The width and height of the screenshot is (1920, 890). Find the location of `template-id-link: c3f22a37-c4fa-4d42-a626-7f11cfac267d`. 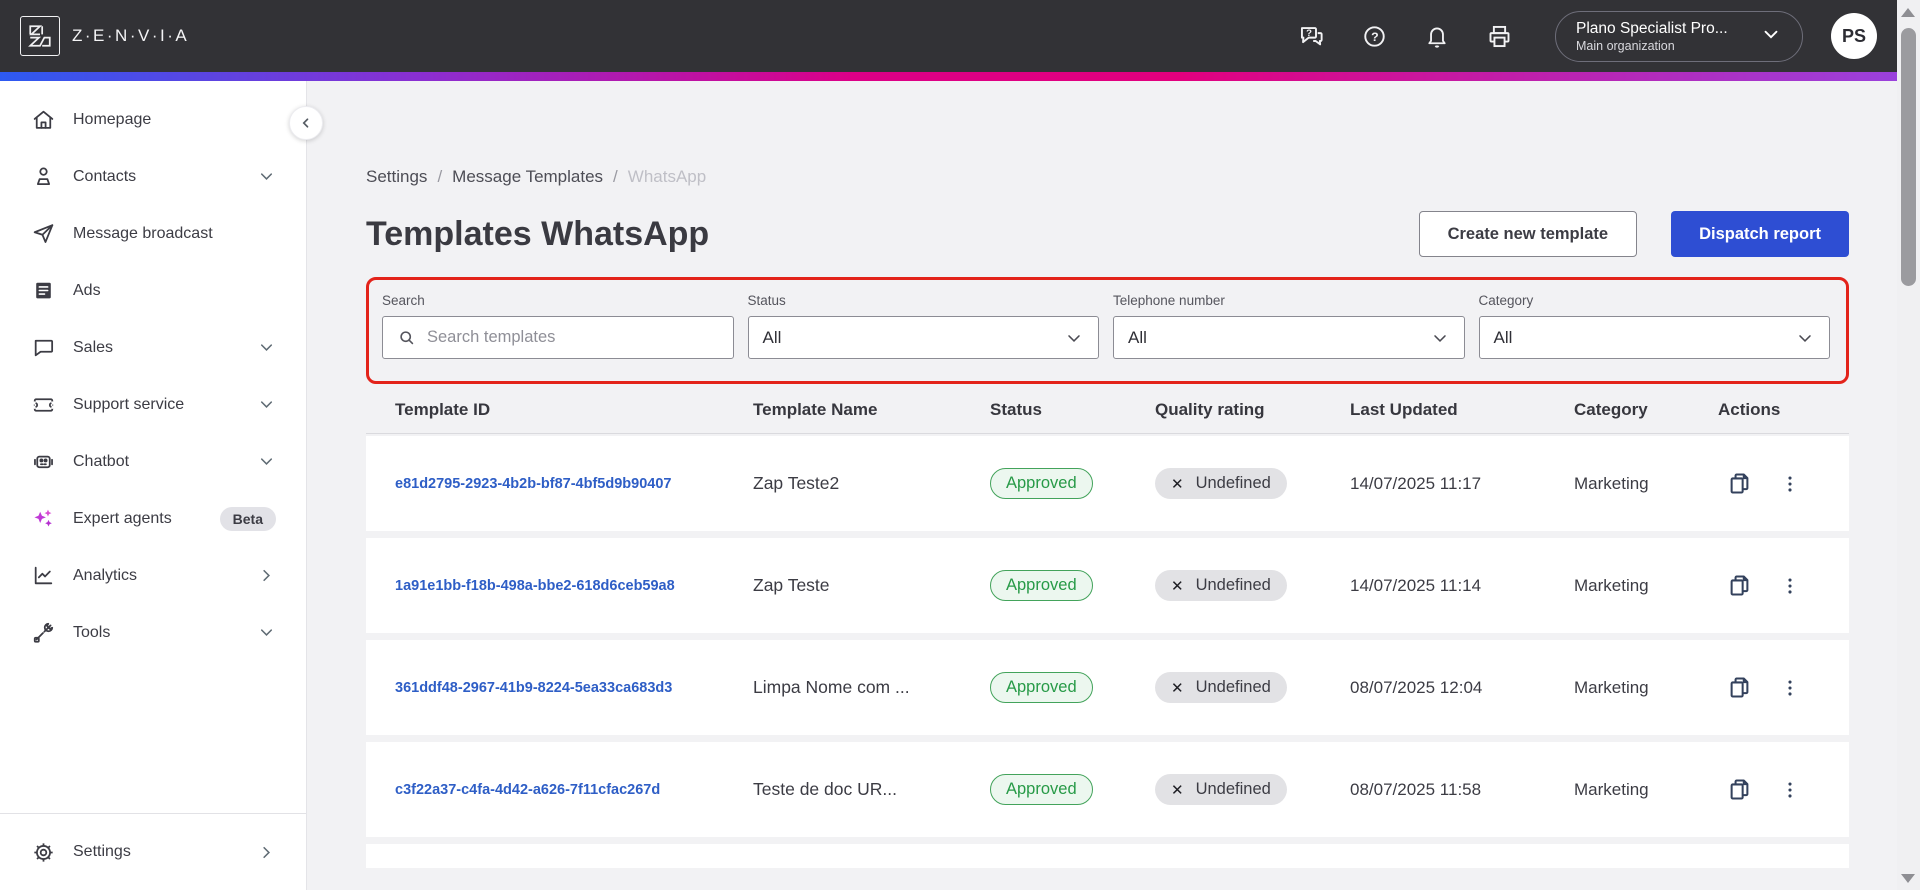

template-id-link: c3f22a37-c4fa-4d42-a626-7f11cfac267d is located at coordinates (527, 790).